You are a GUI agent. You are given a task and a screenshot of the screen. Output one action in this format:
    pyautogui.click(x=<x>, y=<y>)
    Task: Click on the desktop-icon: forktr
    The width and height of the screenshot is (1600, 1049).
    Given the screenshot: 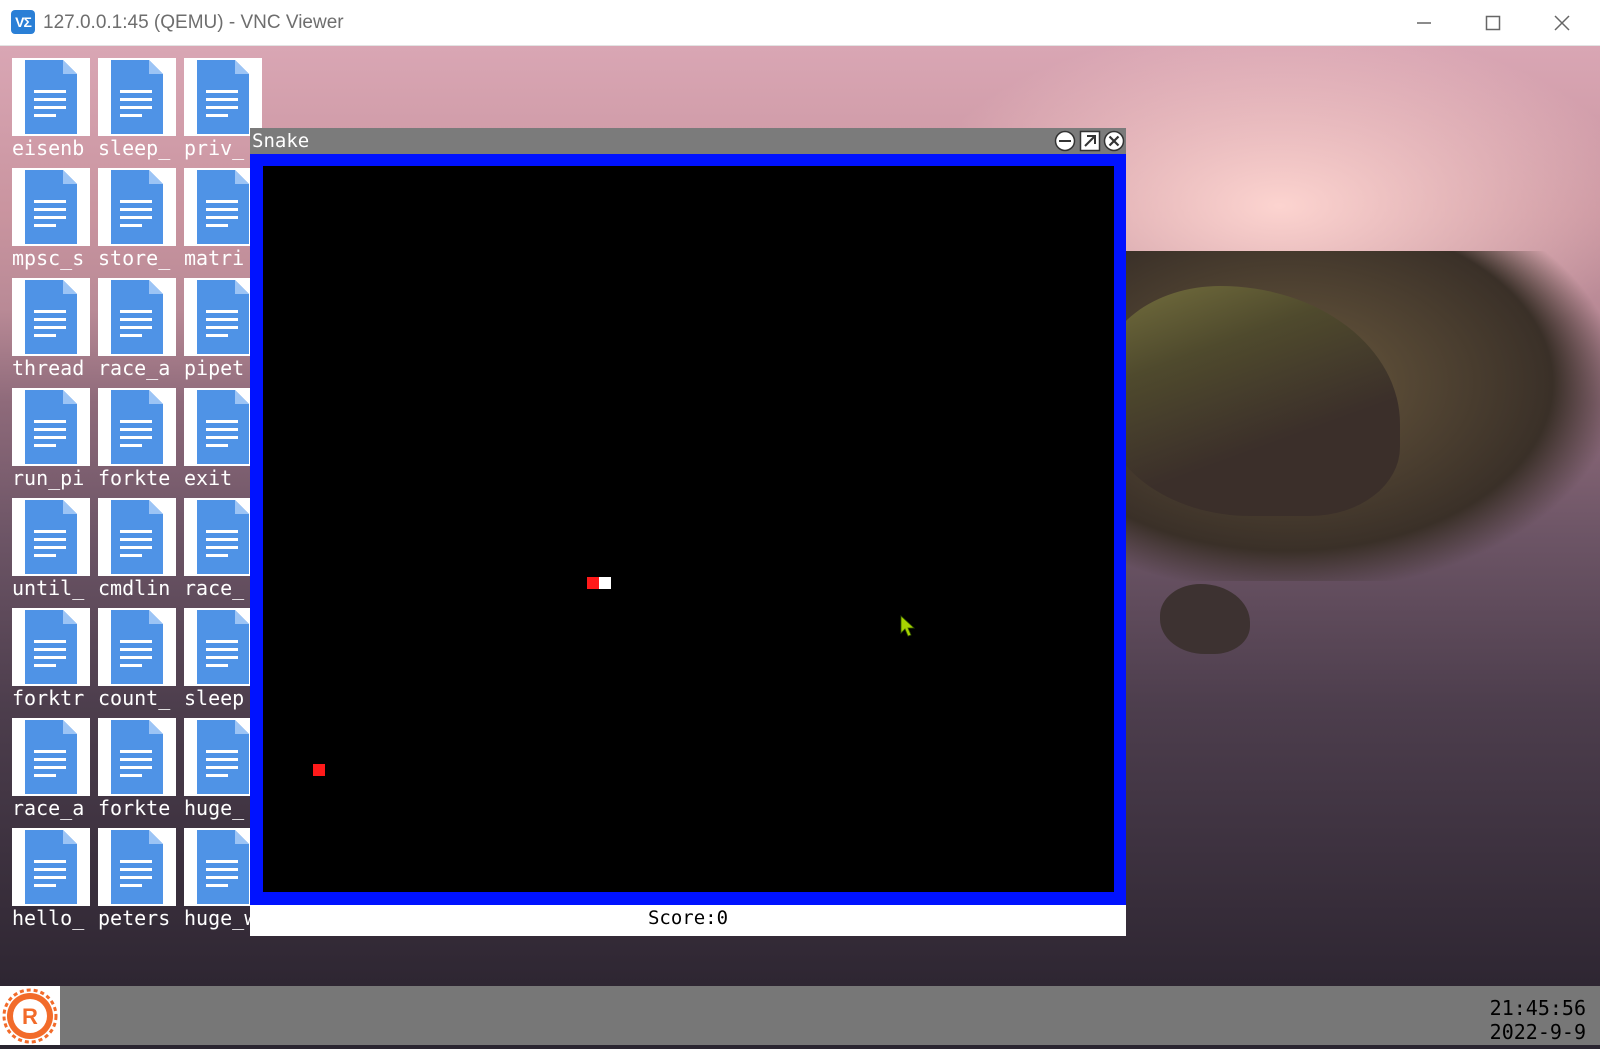 What is the action you would take?
    pyautogui.click(x=45, y=653)
    